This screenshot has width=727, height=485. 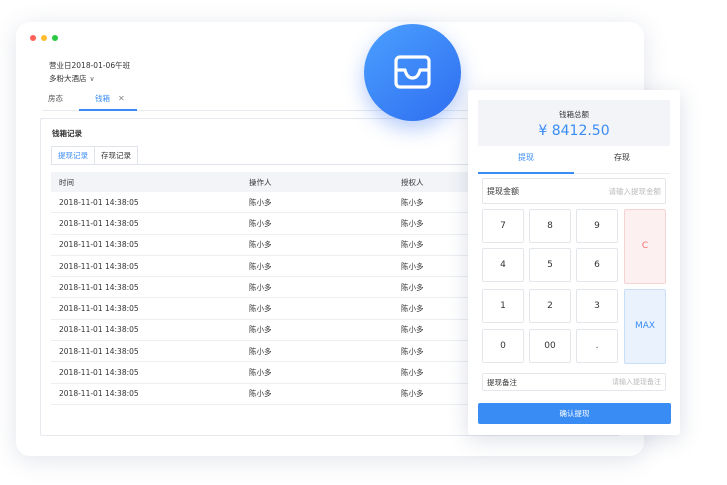 What do you see at coordinates (597, 346) in the screenshot?
I see `key-decimal: .` at bounding box center [597, 346].